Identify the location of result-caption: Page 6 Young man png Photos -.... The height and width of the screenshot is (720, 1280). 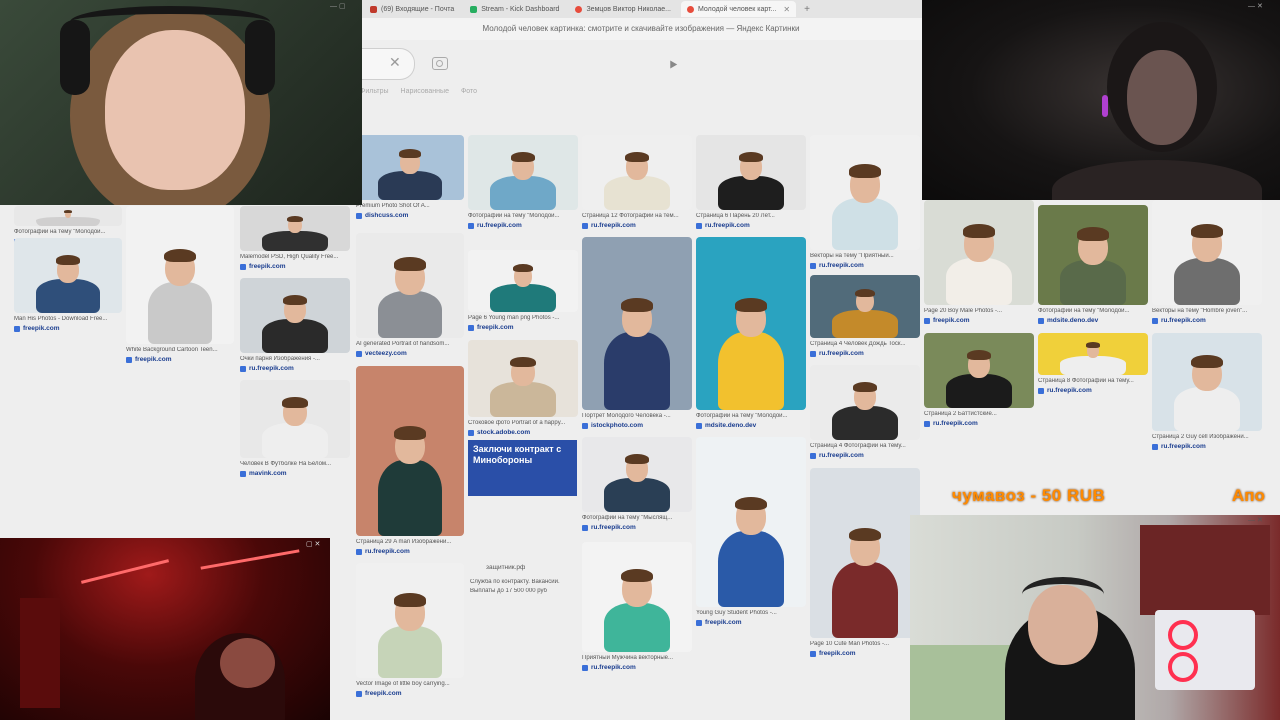
(523, 318).